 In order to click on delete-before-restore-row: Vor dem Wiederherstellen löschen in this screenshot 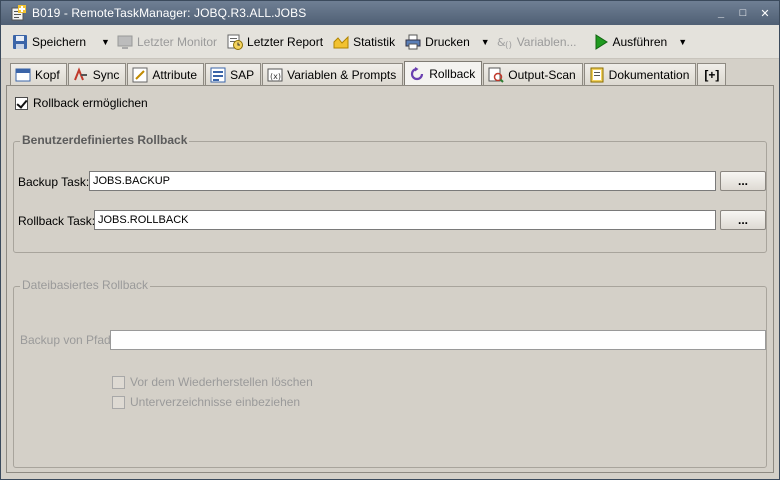, I will do `click(212, 382)`.